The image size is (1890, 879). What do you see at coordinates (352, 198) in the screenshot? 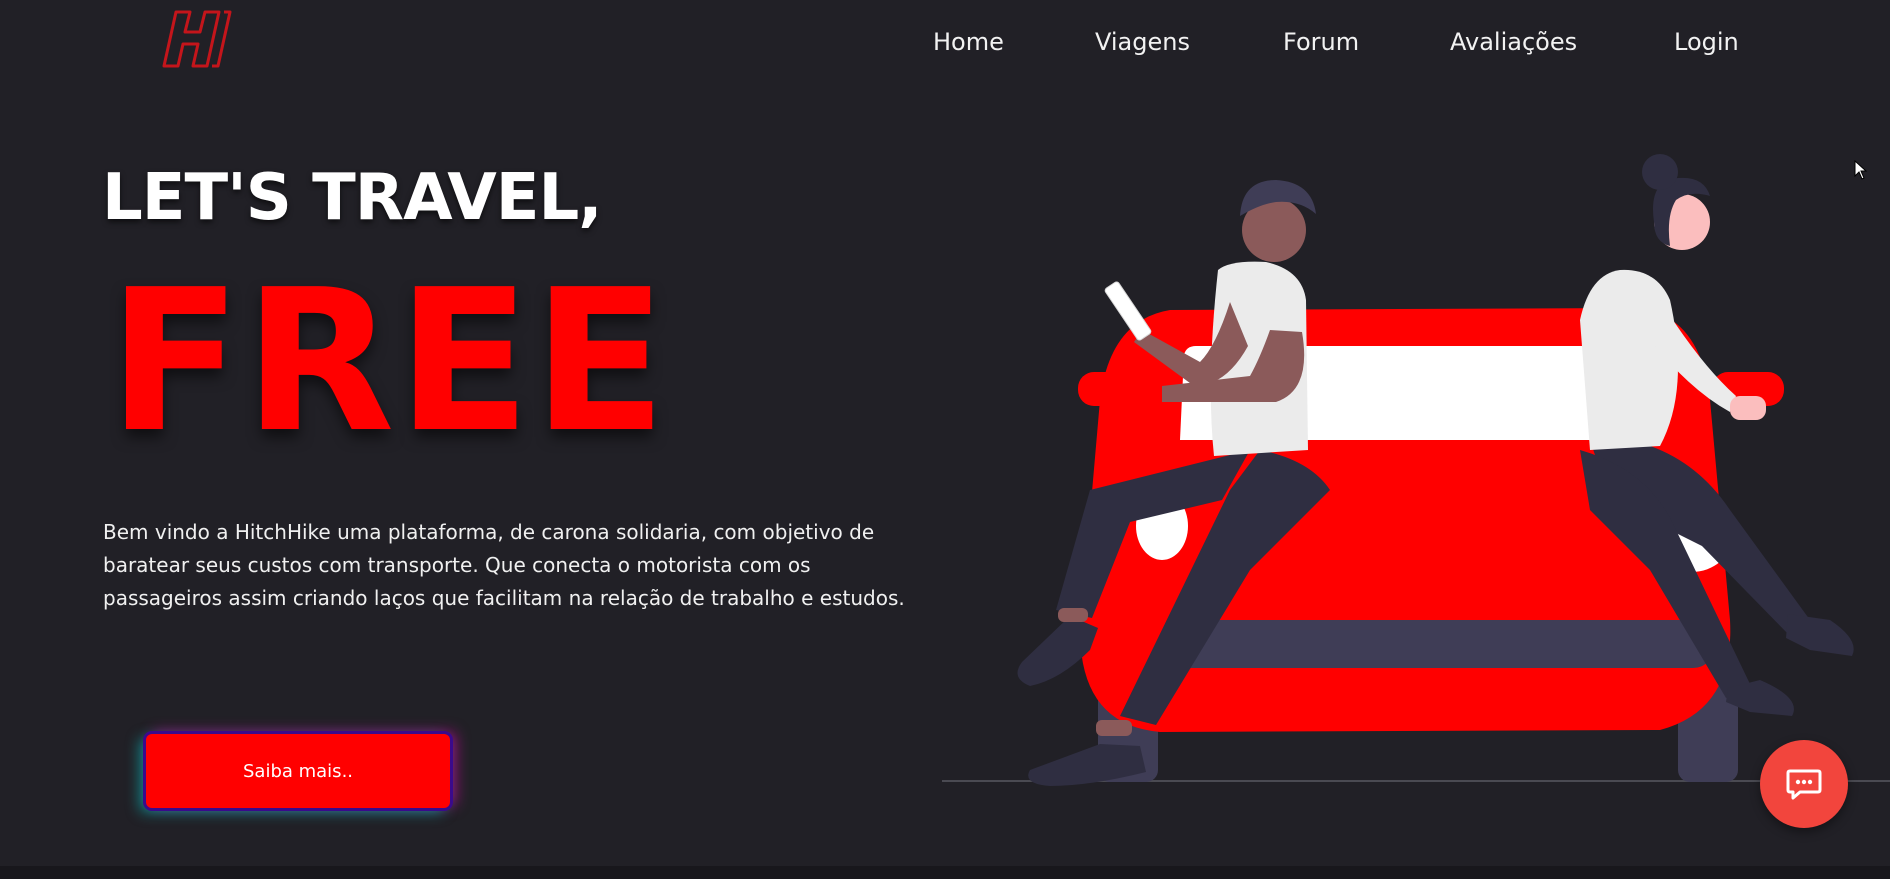
I see `hero-headline: LET'S TRAVEL,` at bounding box center [352, 198].